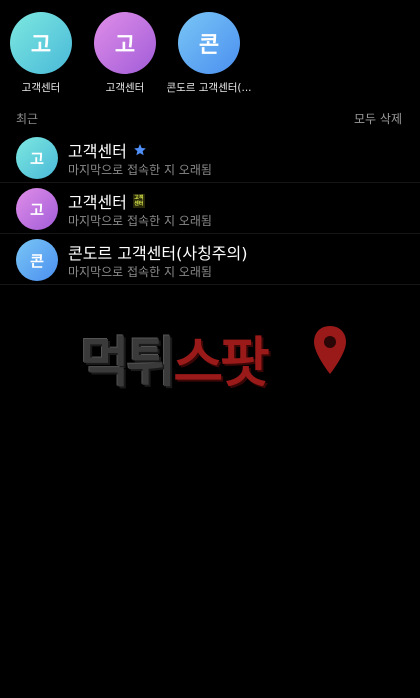  What do you see at coordinates (221, 362) in the screenshot?
I see `logo-text-part2: 스팟` at bounding box center [221, 362].